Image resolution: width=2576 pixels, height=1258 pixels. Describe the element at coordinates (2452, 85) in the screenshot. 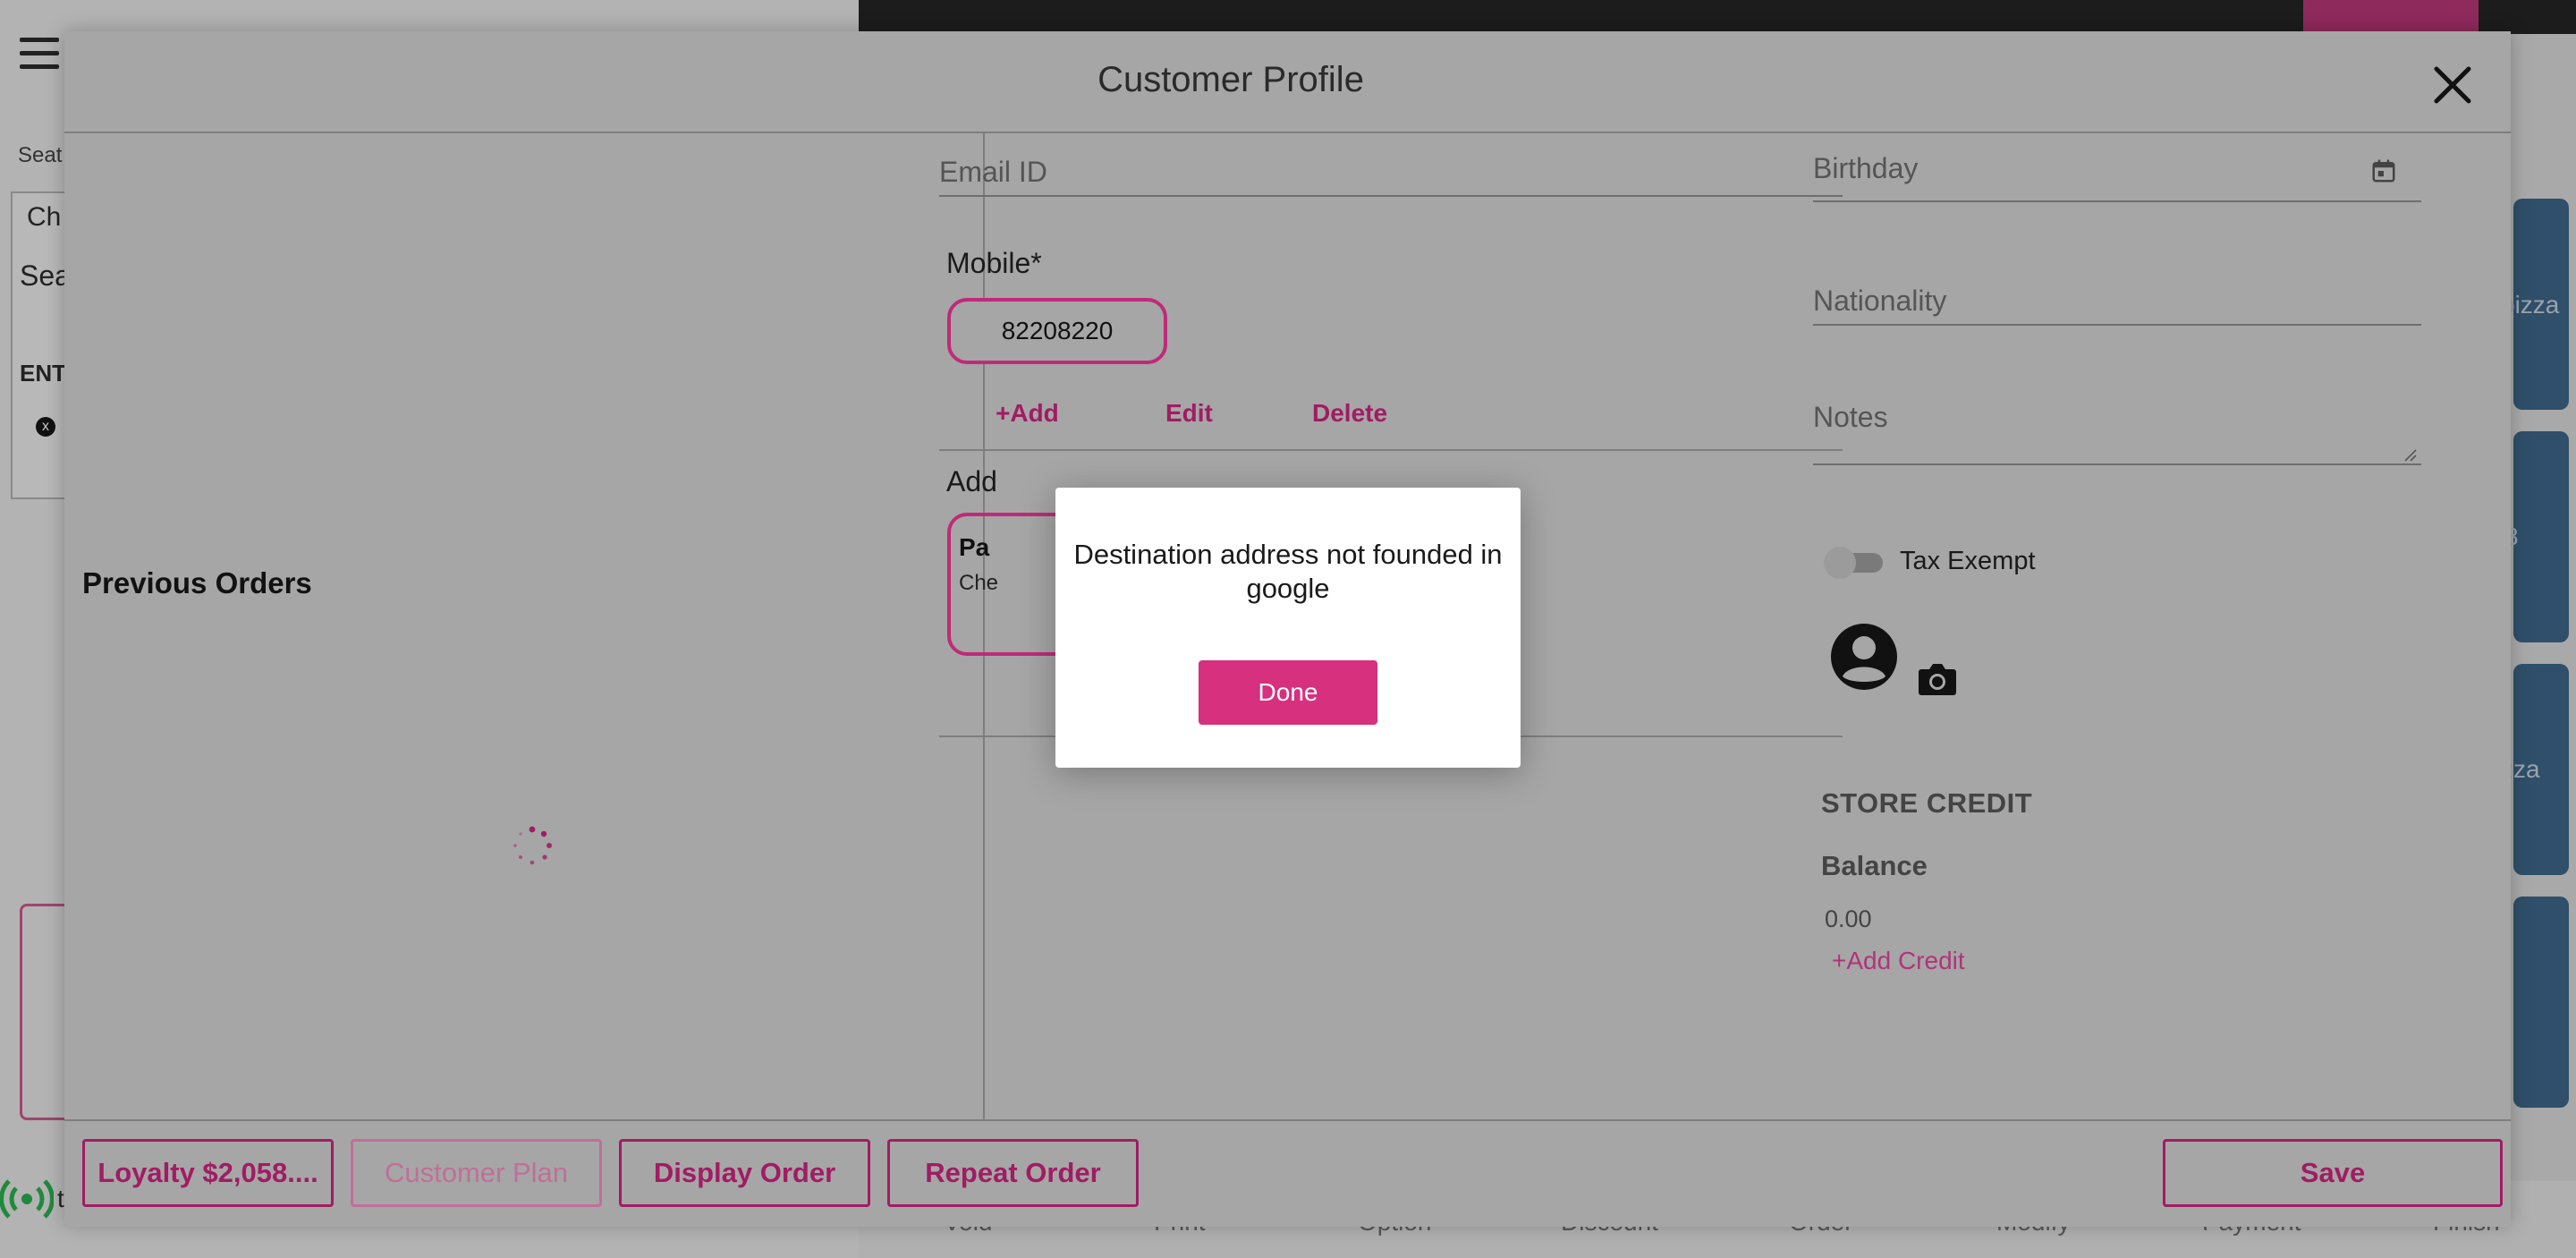

I see `close-icon` at that location.